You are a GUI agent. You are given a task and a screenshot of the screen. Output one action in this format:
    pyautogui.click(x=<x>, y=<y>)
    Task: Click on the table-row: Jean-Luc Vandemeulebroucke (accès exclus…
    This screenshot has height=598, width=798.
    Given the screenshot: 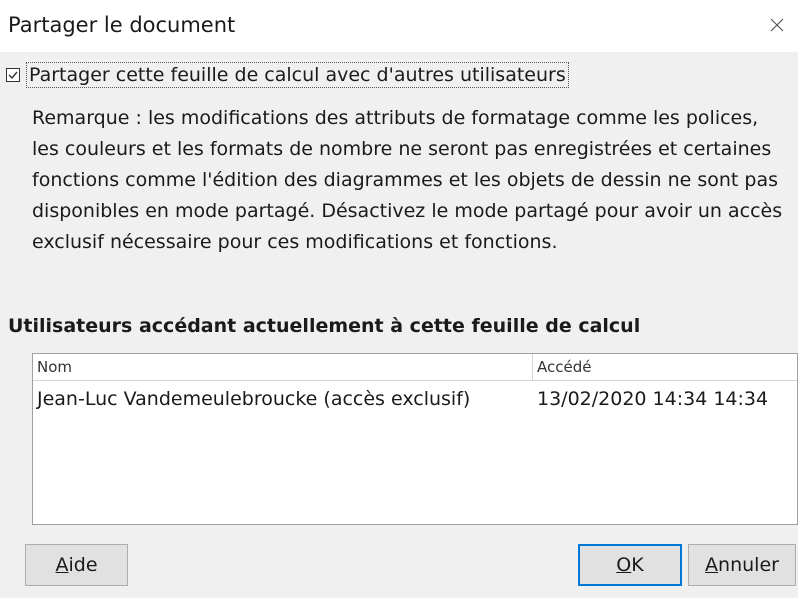 What is the action you would take?
    pyautogui.click(x=415, y=399)
    